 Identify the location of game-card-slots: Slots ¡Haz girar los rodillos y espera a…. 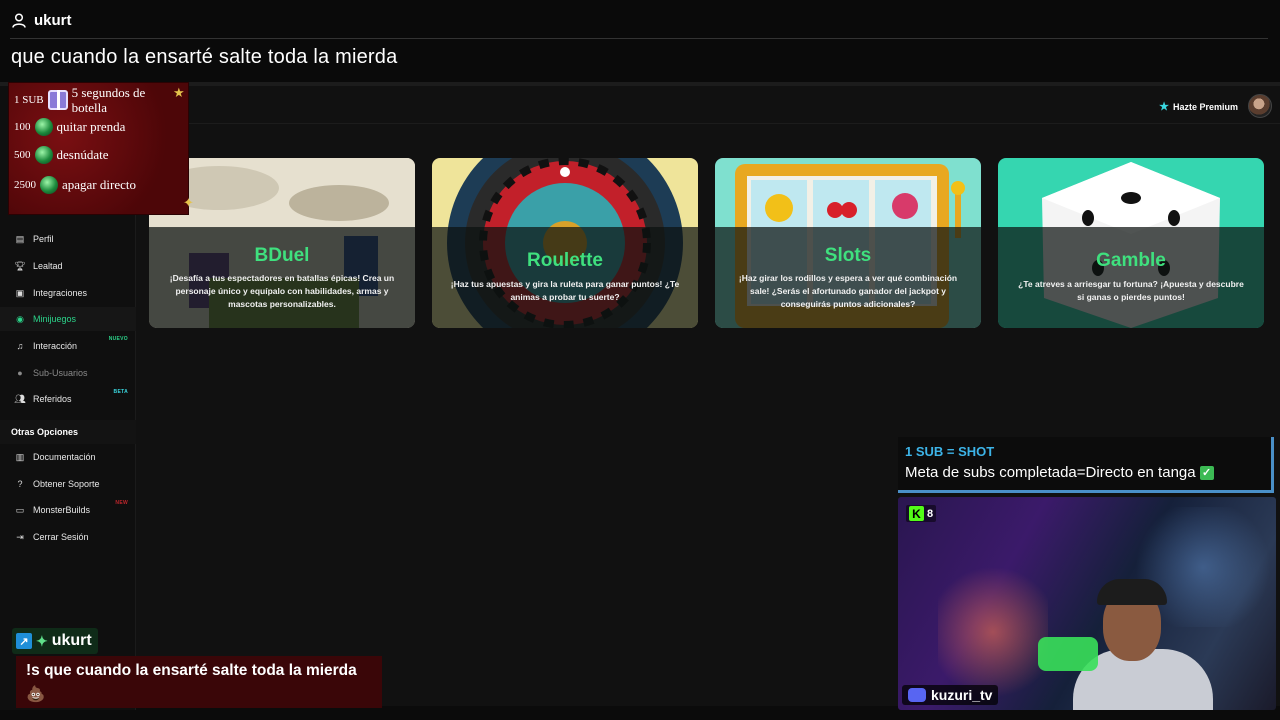
(848, 243).